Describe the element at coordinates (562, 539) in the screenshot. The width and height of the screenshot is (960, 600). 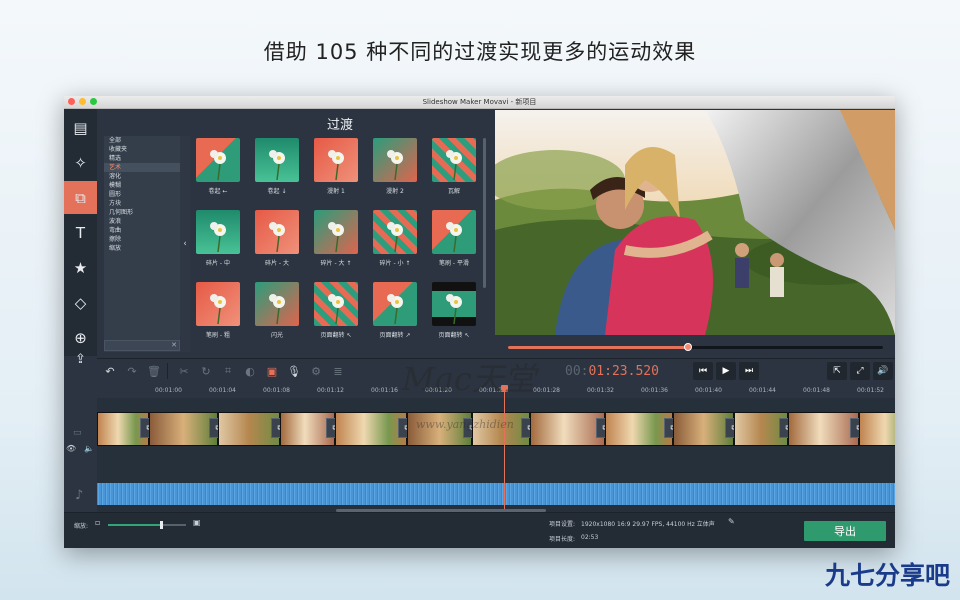
I see `project-length-label: 项目长度:` at that location.